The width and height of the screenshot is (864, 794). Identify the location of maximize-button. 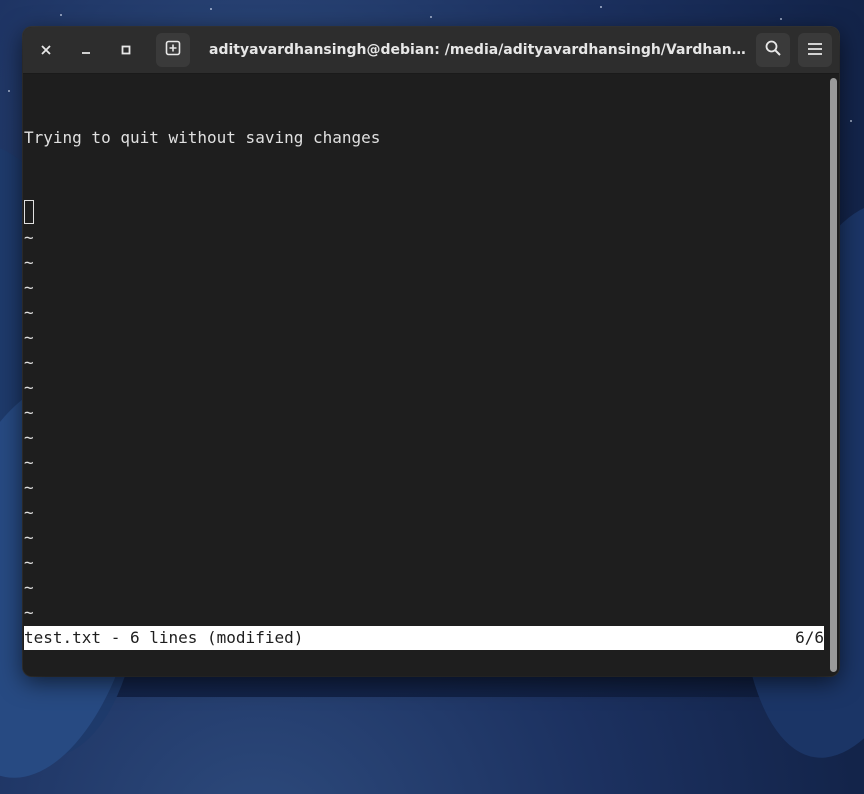
(126, 50).